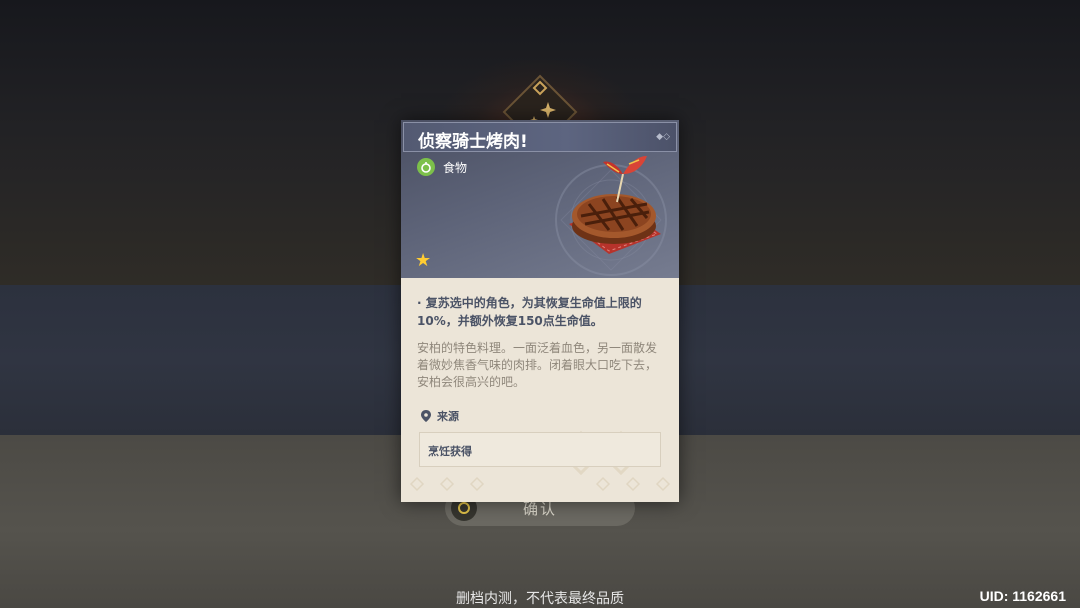 This screenshot has width=1080, height=608. What do you see at coordinates (450, 451) in the screenshot?
I see `source-entry-label: 烹饪获得` at bounding box center [450, 451].